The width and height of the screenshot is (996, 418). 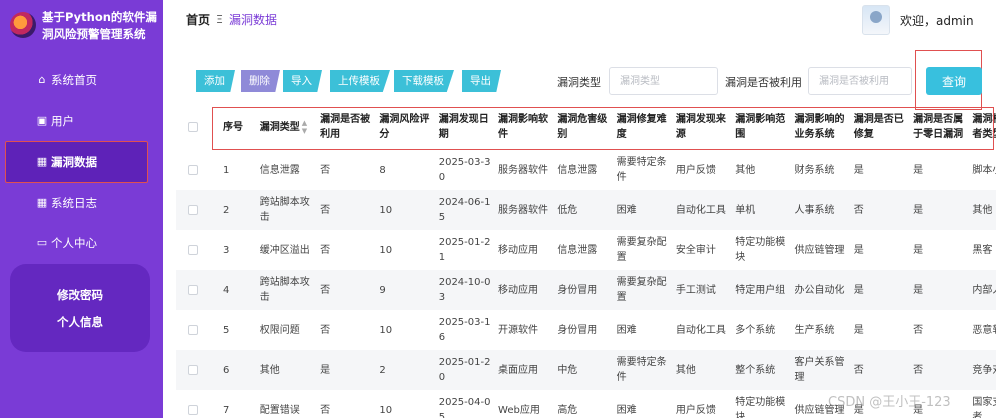 What do you see at coordinates (889, 402) in the screenshot?
I see `watermark: CSDN @王小王-123` at bounding box center [889, 402].